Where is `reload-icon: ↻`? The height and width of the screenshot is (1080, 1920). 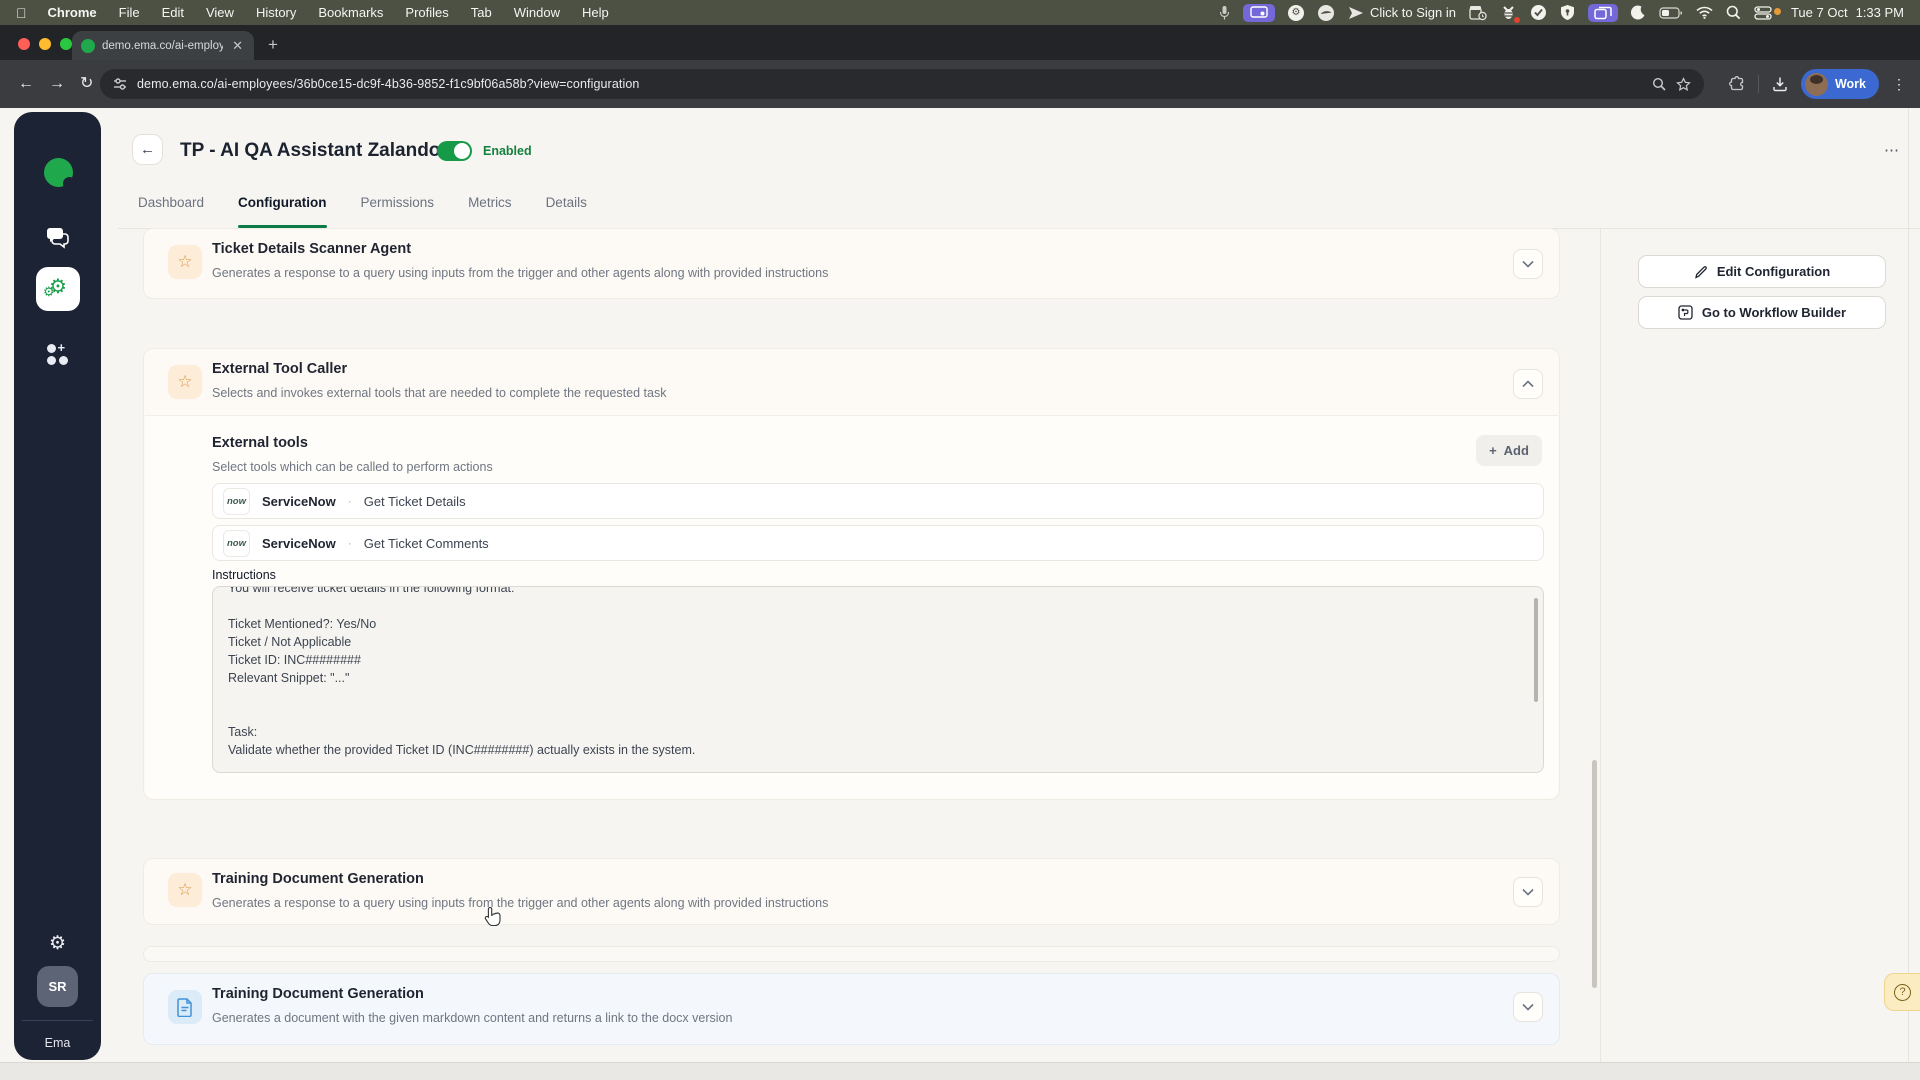
reload-icon: ↻ is located at coordinates (86, 84).